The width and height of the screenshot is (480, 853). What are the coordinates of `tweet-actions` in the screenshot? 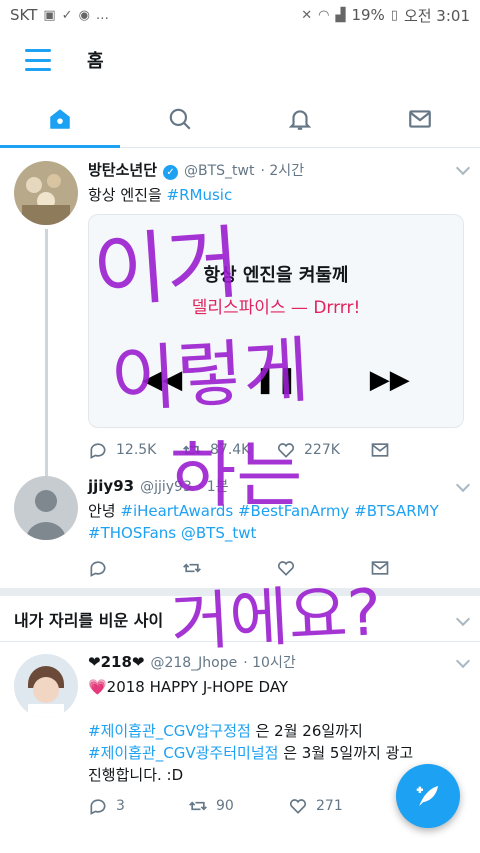 It's located at (276, 568).